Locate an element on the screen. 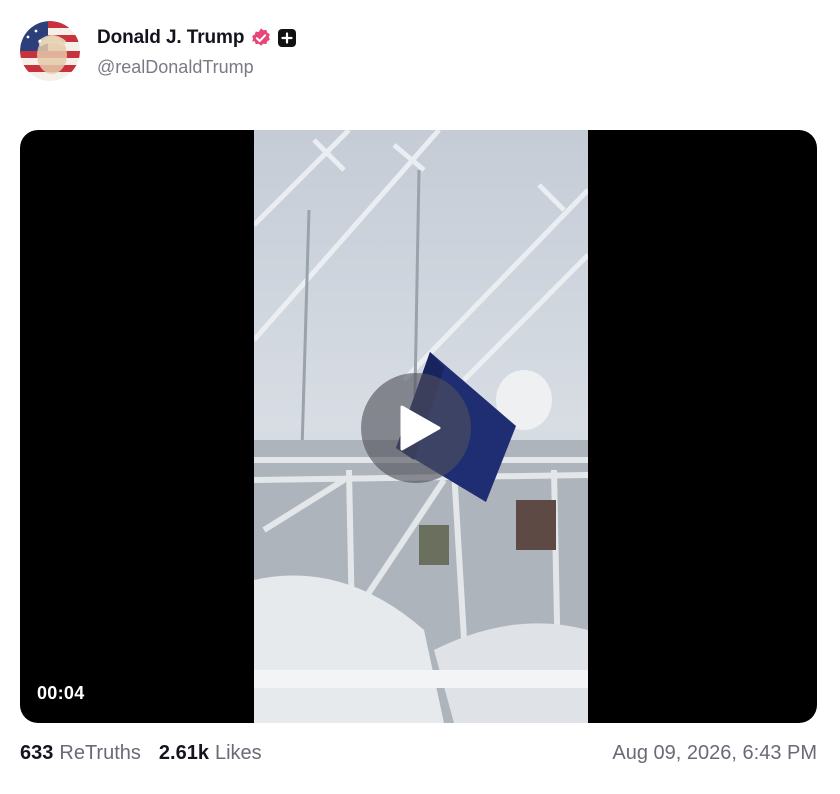 The width and height of the screenshot is (840, 794). plus-icon is located at coordinates (287, 37).